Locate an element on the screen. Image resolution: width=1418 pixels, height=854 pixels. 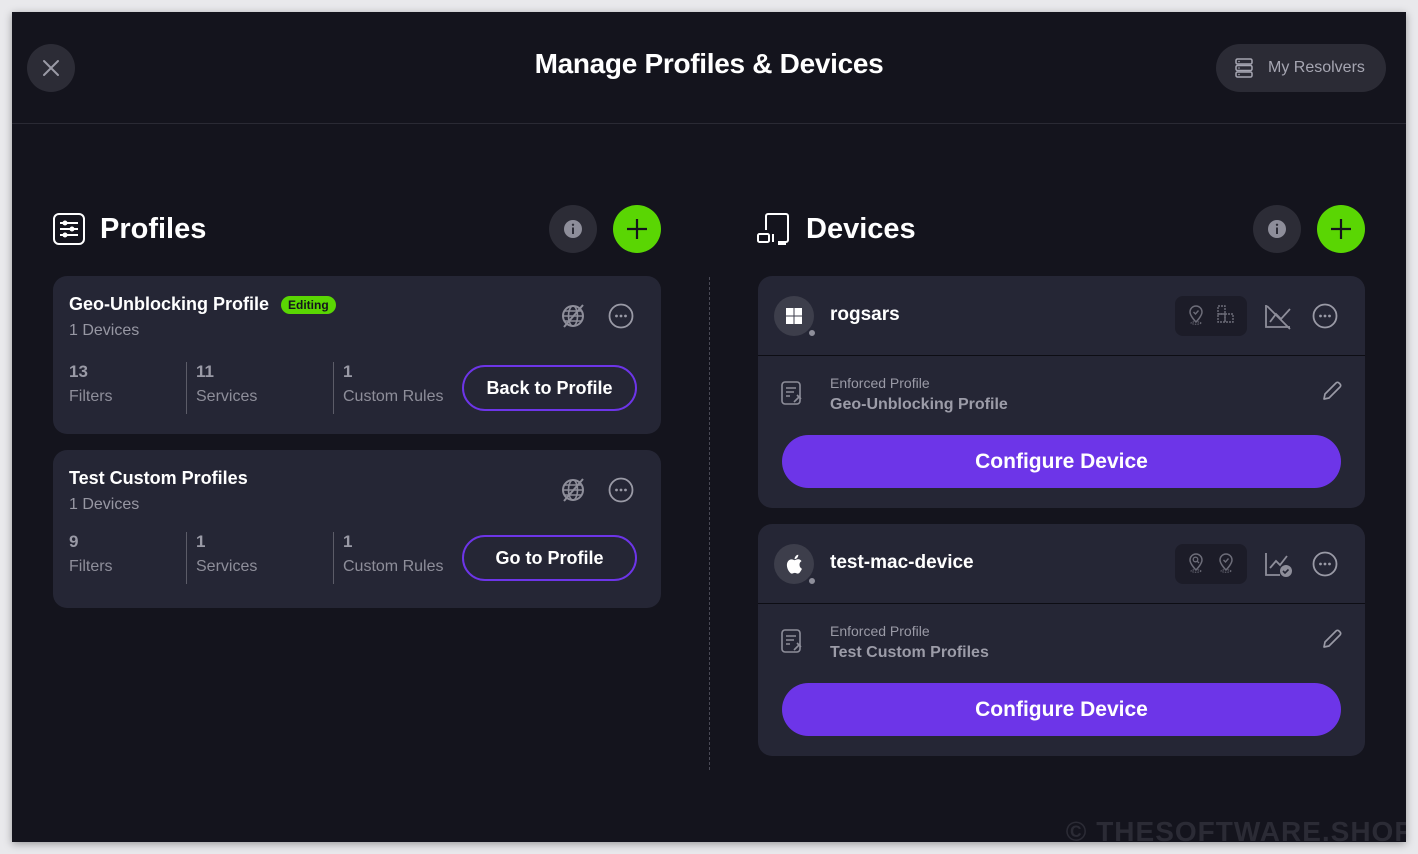
add-device-button is located at coordinates (1341, 229).